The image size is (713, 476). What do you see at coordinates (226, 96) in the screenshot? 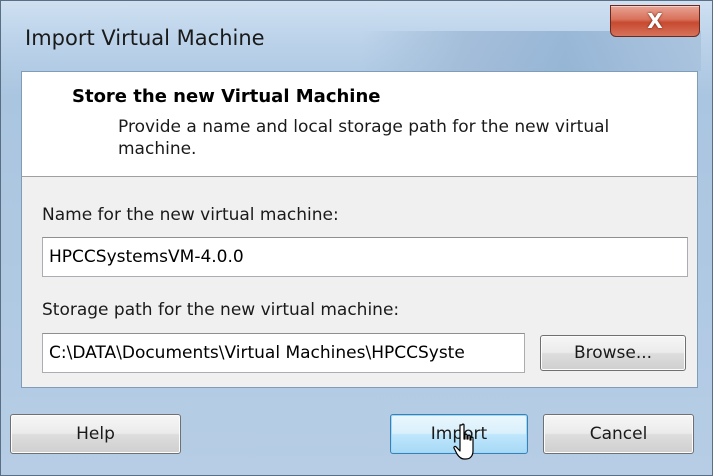
I see `header-title: Store the new Virtual Machine` at bounding box center [226, 96].